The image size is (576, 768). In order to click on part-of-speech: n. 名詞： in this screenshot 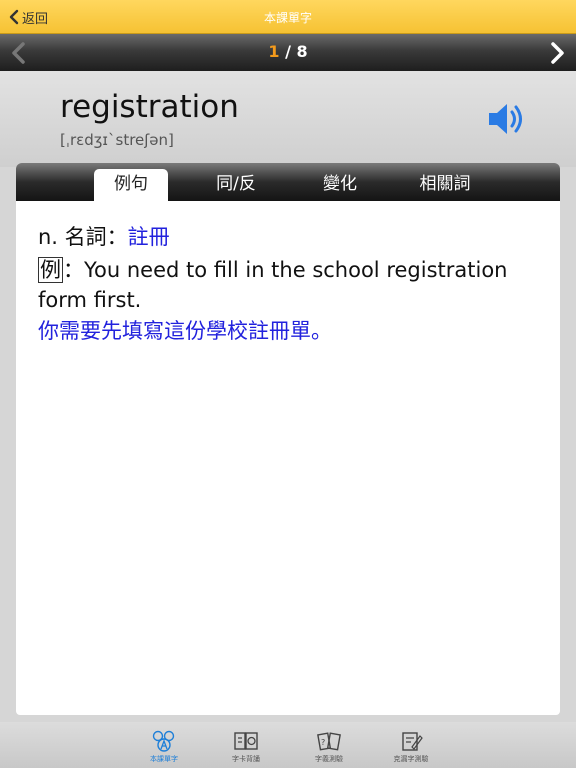, I will do `click(83, 237)`.